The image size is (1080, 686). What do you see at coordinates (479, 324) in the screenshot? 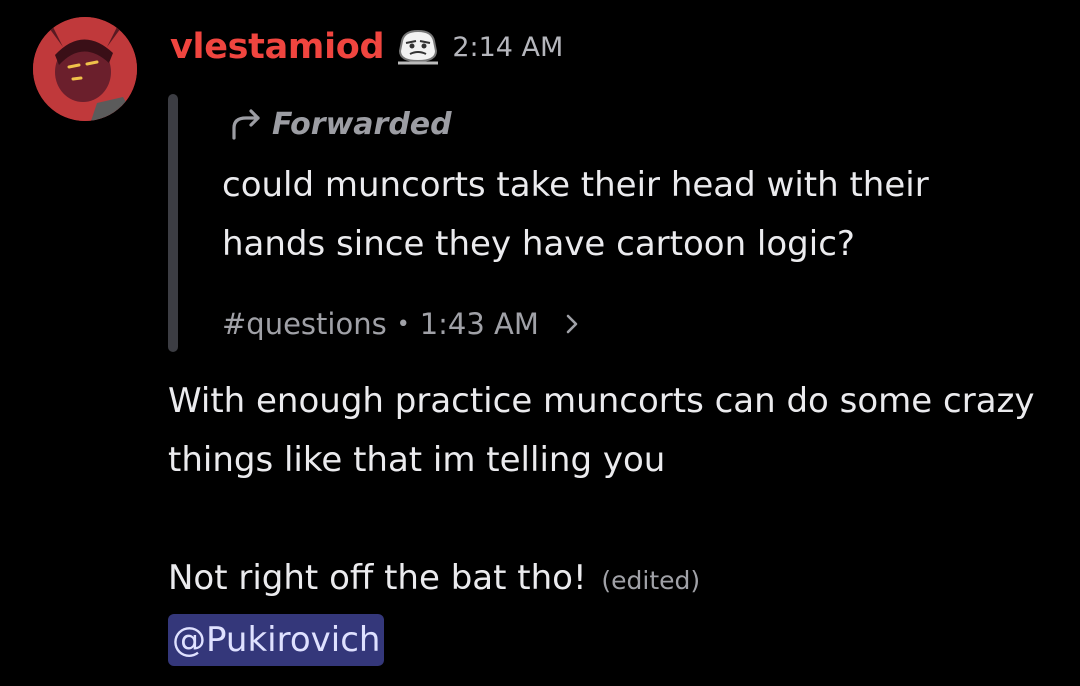
I see `source-time: 1:43 AM` at bounding box center [479, 324].